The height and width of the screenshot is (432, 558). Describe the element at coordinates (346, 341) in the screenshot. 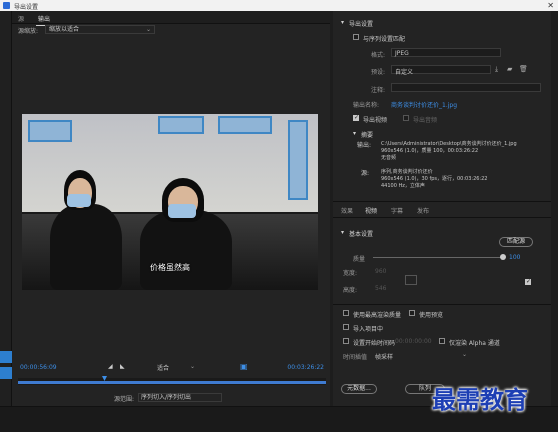

I see `start-timecode-checkbox` at that location.